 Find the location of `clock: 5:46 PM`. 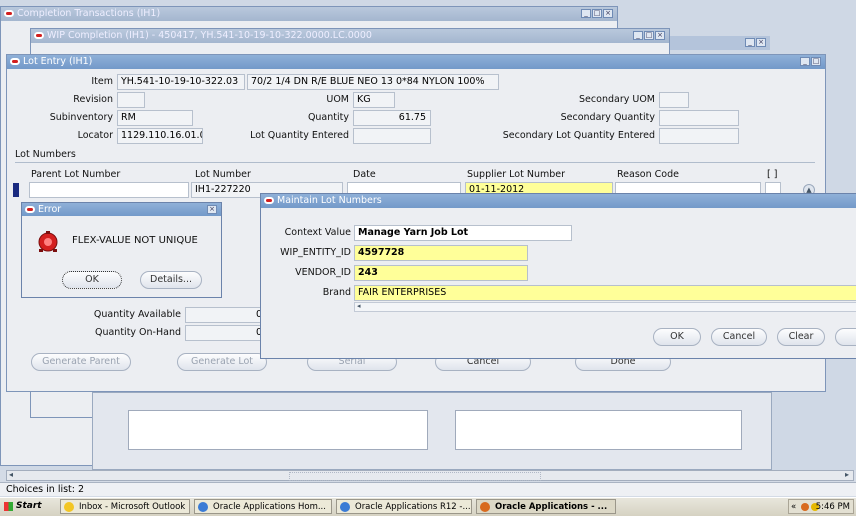

clock: 5:46 PM is located at coordinates (832, 507).